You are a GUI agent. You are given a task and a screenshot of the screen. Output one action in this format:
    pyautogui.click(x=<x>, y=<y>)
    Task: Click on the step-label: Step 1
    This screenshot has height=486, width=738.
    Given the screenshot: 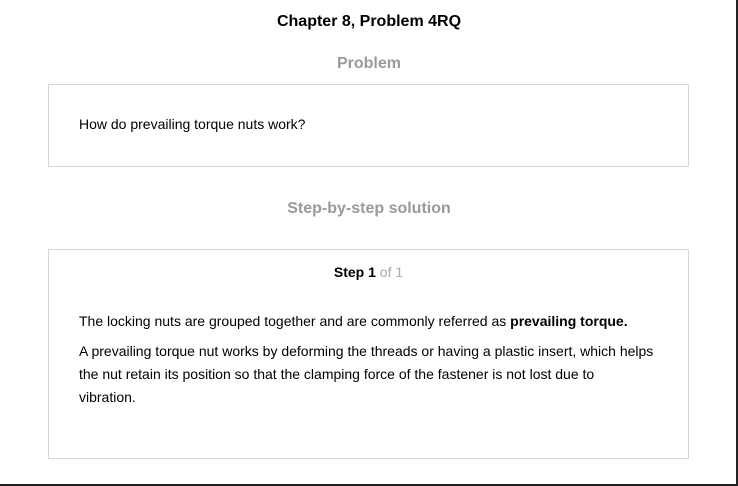 What is the action you would take?
    pyautogui.click(x=355, y=272)
    